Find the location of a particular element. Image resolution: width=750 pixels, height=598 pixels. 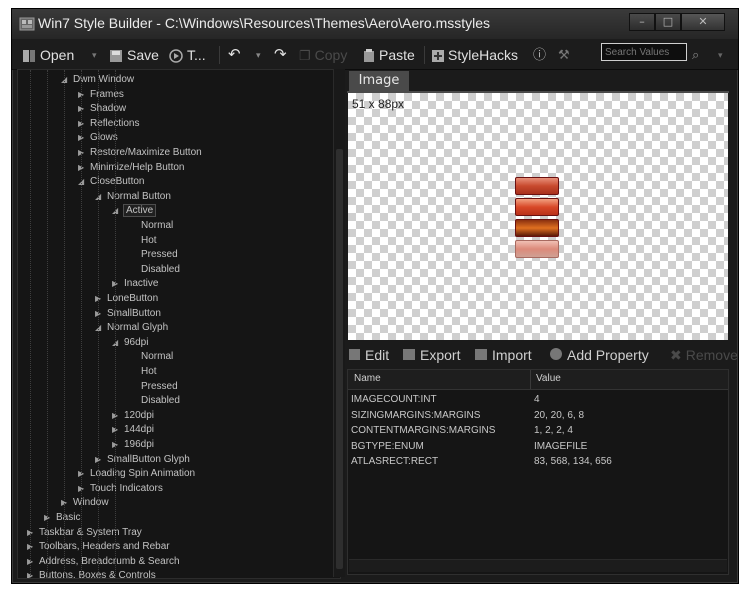

property-value: 83, 568, 134, 656 is located at coordinates (573, 462).